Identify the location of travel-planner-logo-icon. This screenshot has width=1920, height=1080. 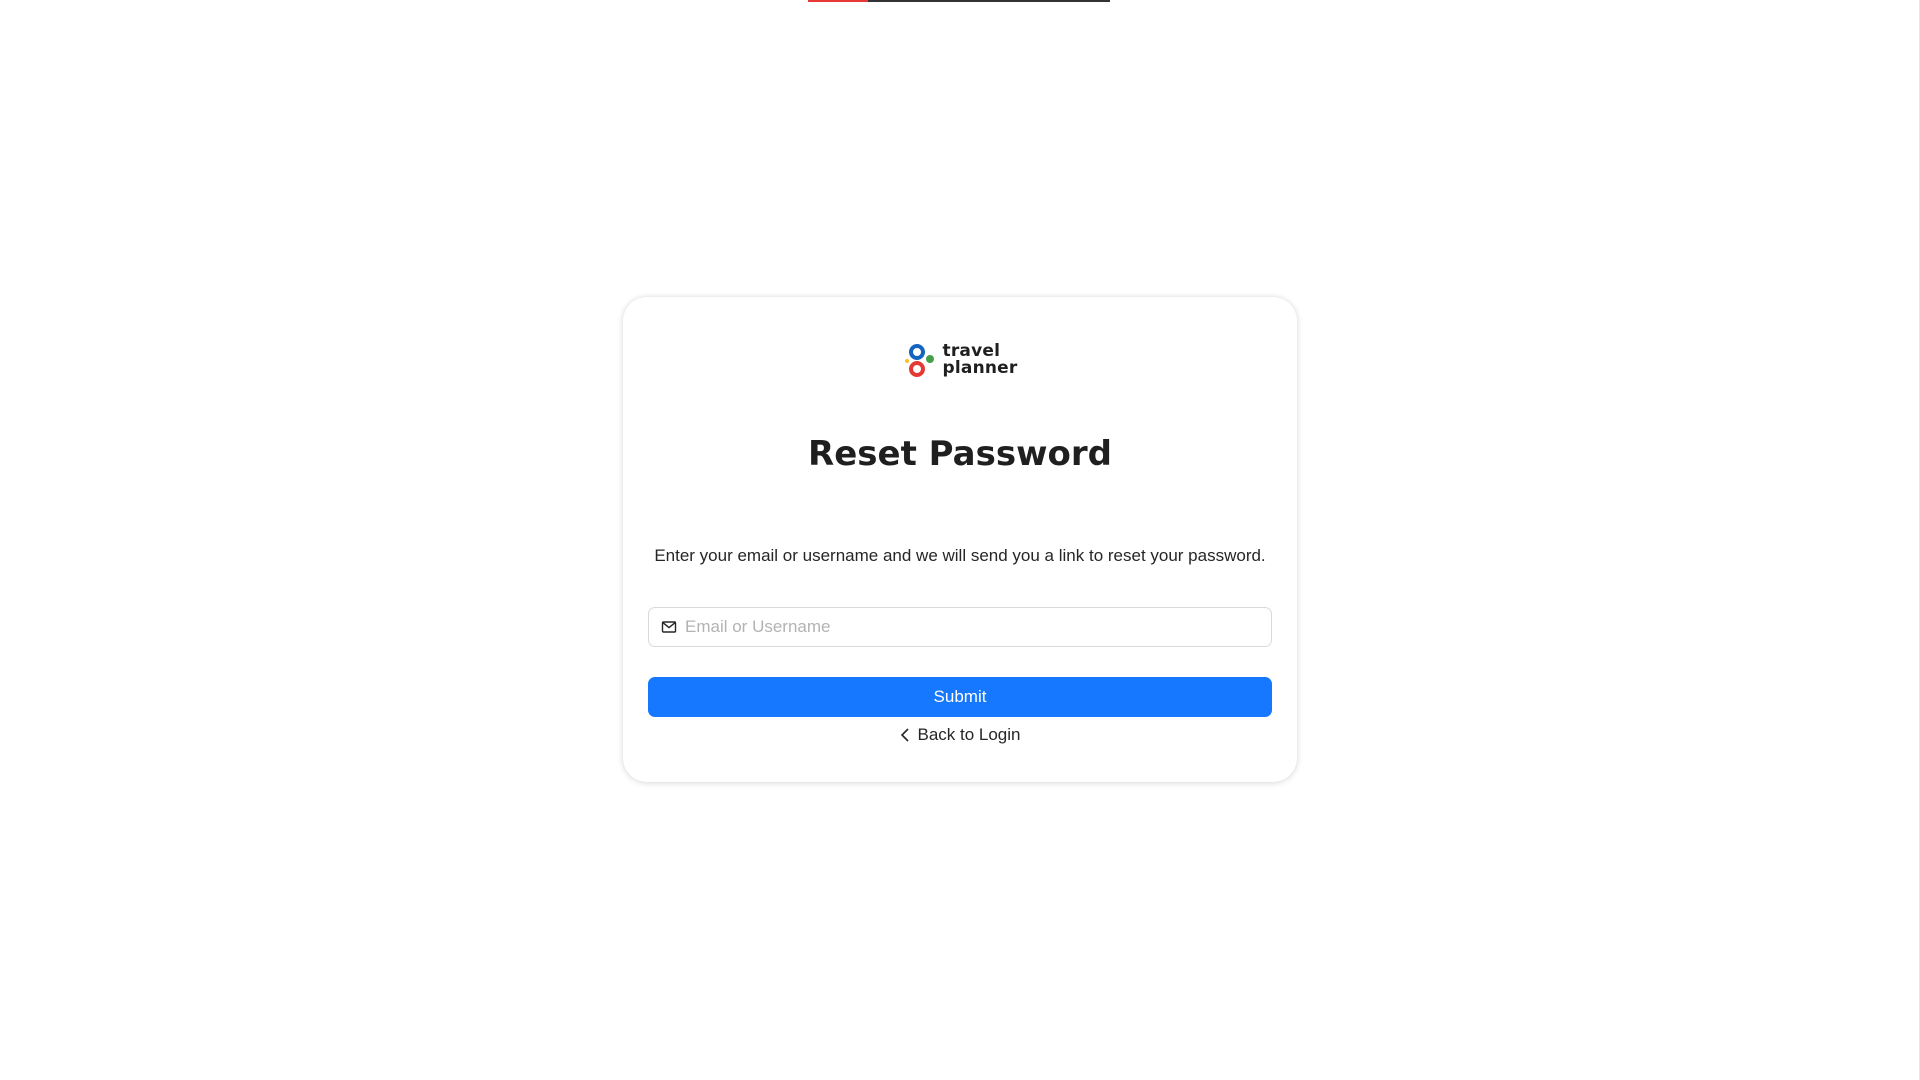
(919, 360).